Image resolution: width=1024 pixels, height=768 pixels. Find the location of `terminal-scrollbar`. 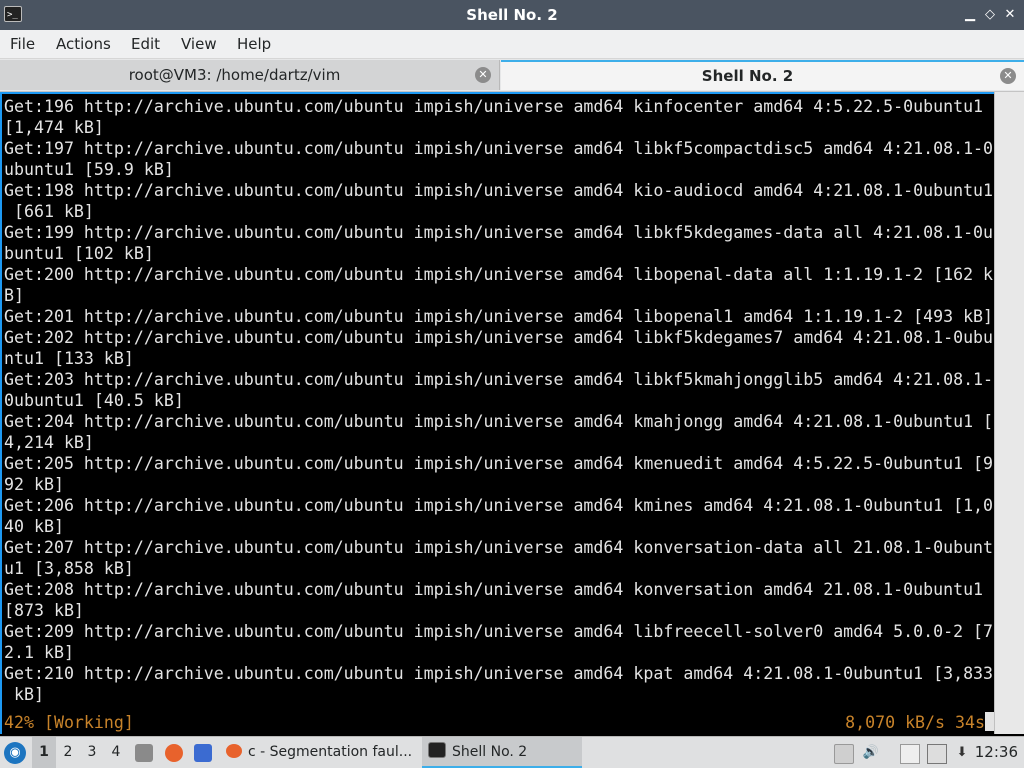

terminal-scrollbar is located at coordinates (1009, 413).